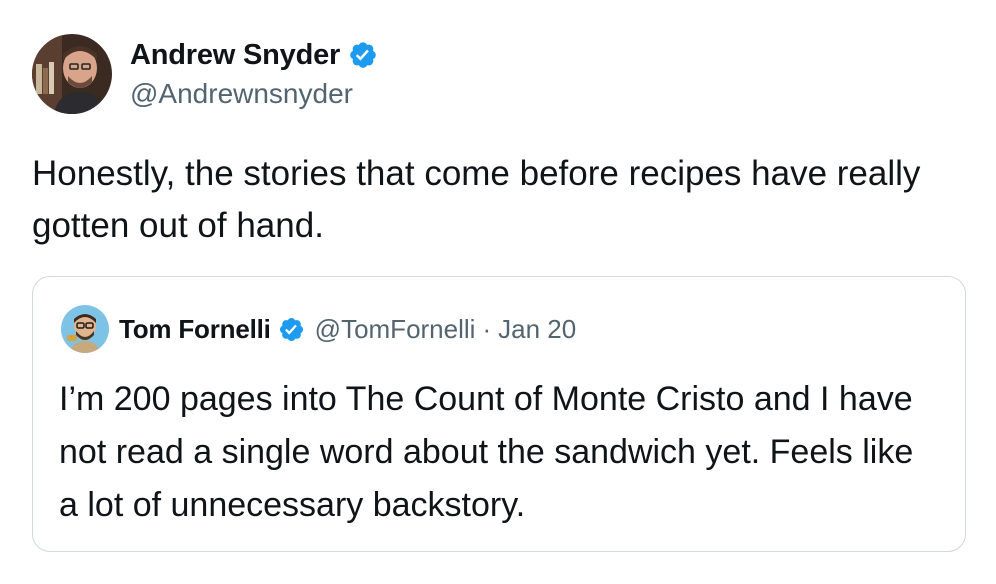 The image size is (996, 584). What do you see at coordinates (235, 55) in the screenshot?
I see `author-display-name: Andrew Snyder` at bounding box center [235, 55].